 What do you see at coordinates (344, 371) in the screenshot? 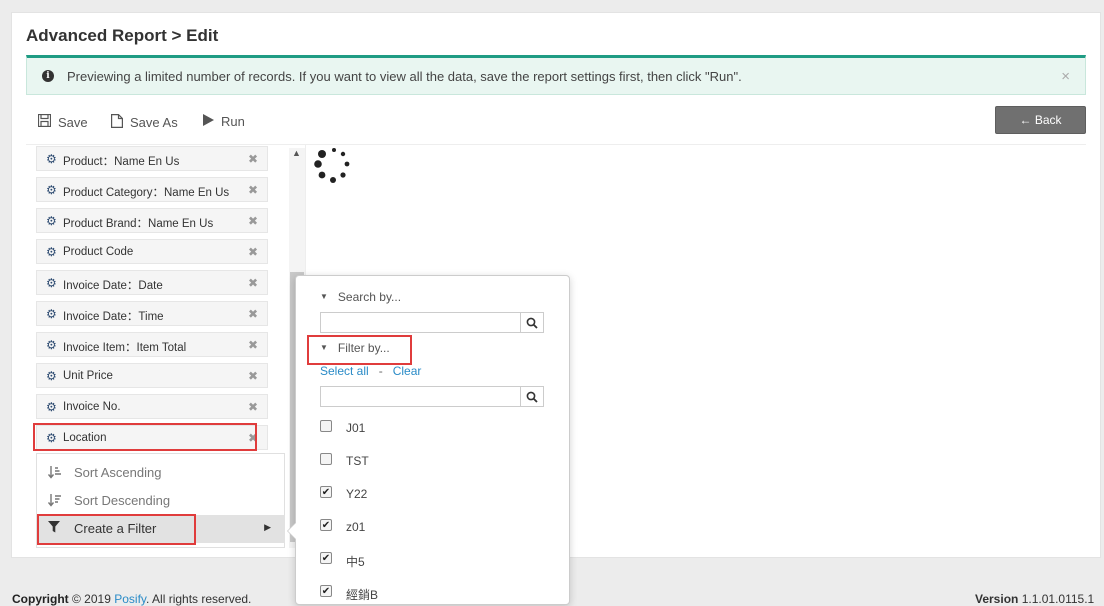
I see `select-all-link: Select all` at bounding box center [344, 371].